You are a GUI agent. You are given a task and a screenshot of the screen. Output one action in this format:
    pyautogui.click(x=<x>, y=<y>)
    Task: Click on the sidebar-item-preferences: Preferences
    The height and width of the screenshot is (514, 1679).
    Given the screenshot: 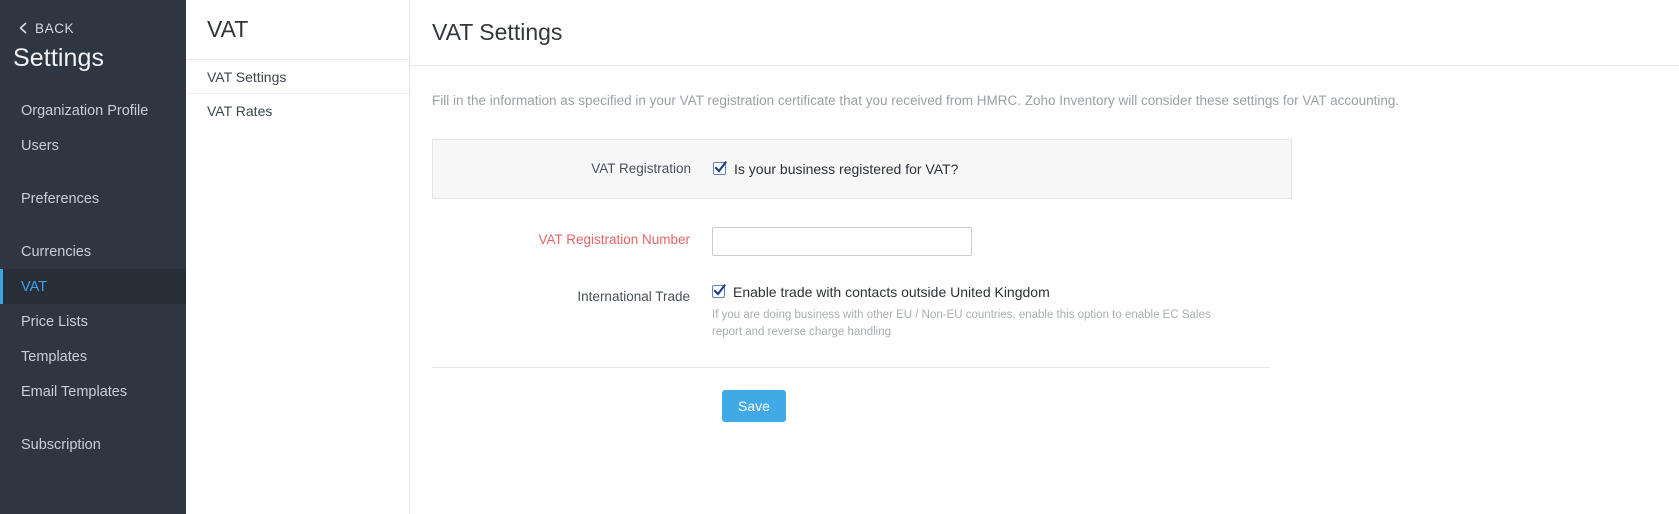 What is the action you would take?
    pyautogui.click(x=93, y=198)
    